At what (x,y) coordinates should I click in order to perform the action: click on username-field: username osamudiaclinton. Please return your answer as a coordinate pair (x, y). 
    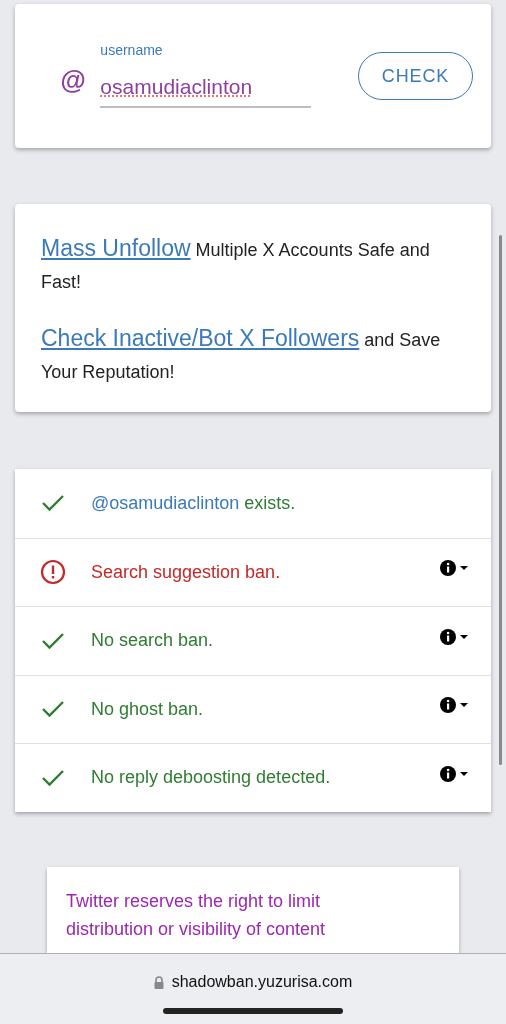
    Looking at the image, I should click on (206, 74).